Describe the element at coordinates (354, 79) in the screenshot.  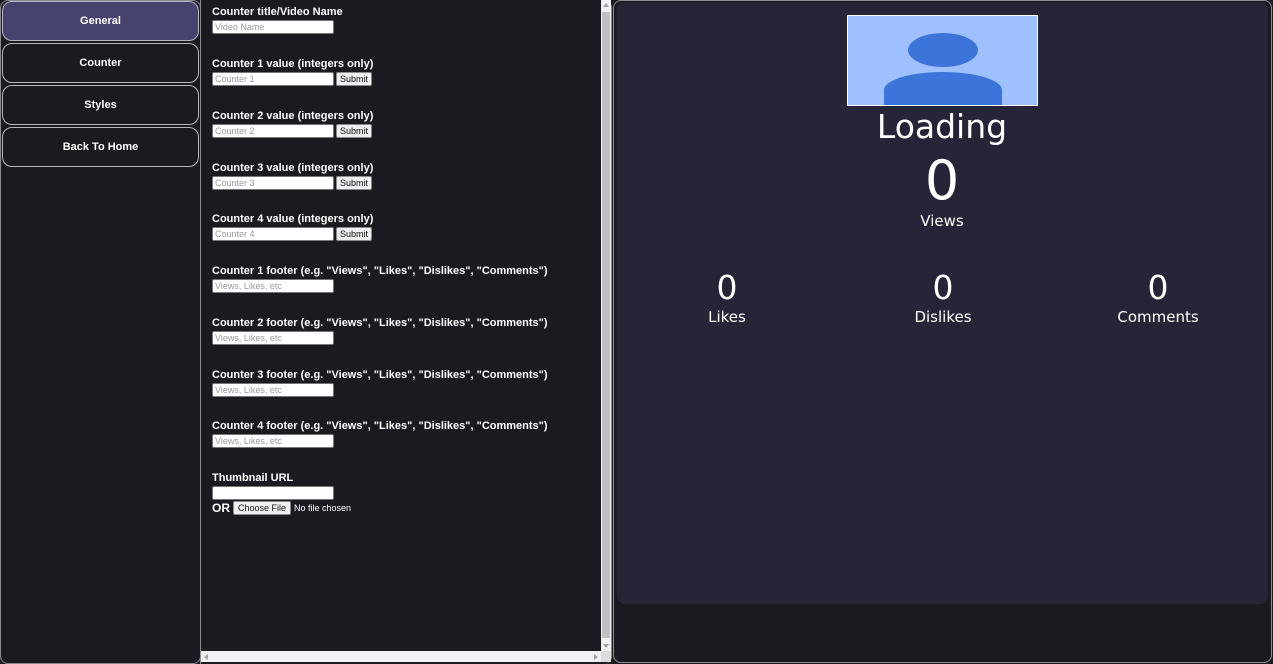
I see `counter-1-submit-button: Submit` at that location.